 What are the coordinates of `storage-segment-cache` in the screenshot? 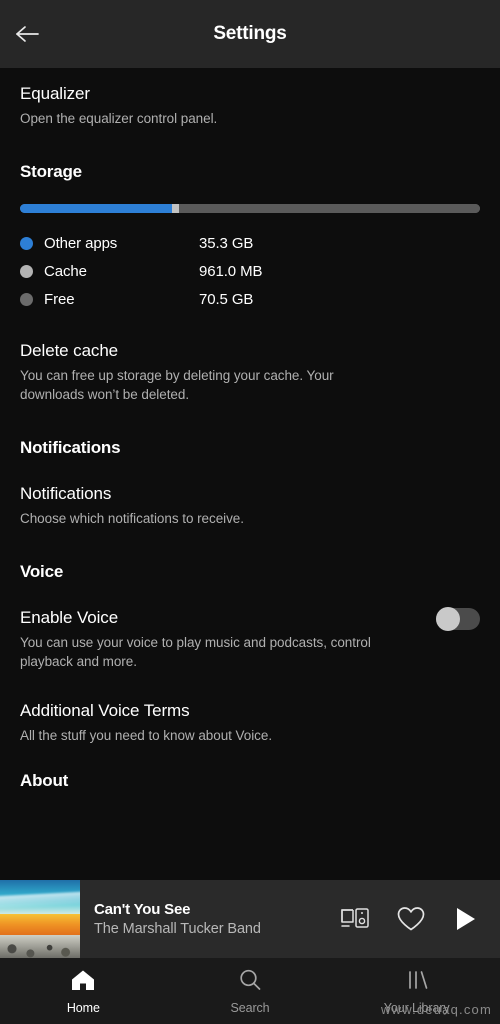 It's located at (175, 208).